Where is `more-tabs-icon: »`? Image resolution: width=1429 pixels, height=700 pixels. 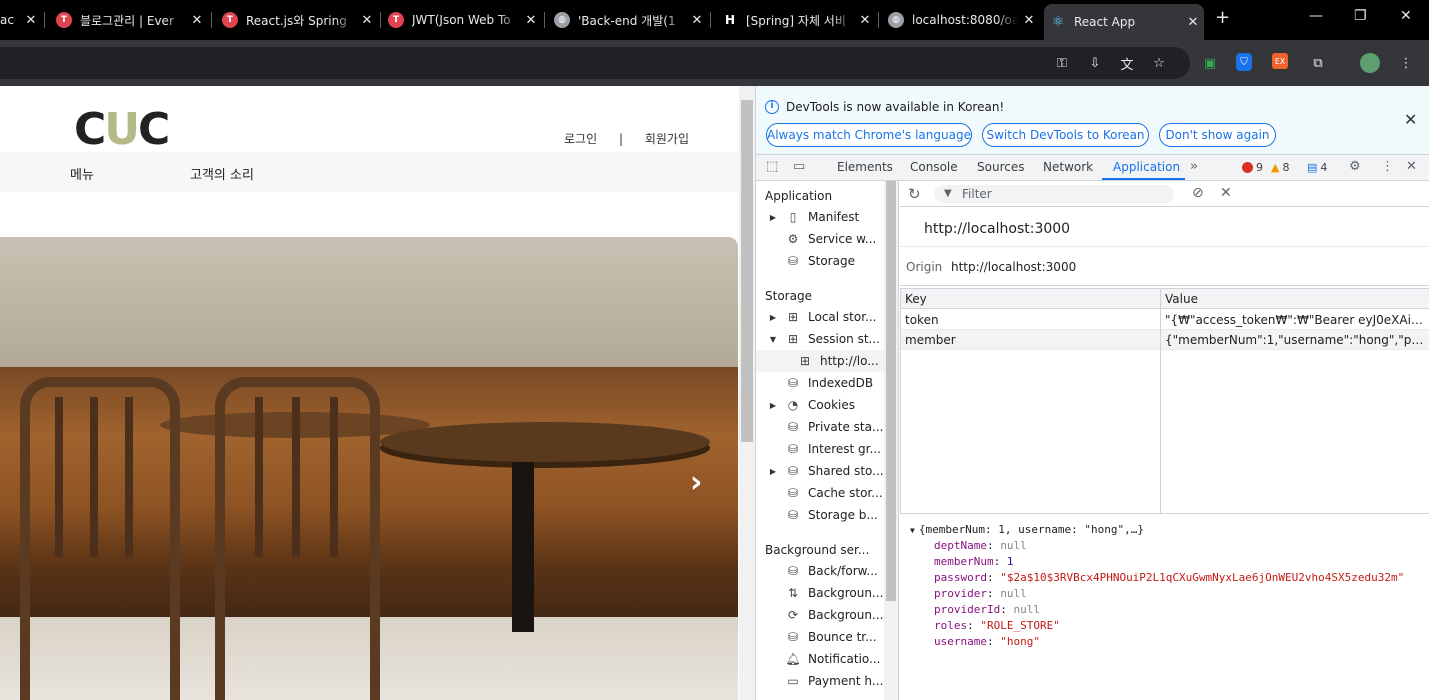 more-tabs-icon: » is located at coordinates (1194, 166).